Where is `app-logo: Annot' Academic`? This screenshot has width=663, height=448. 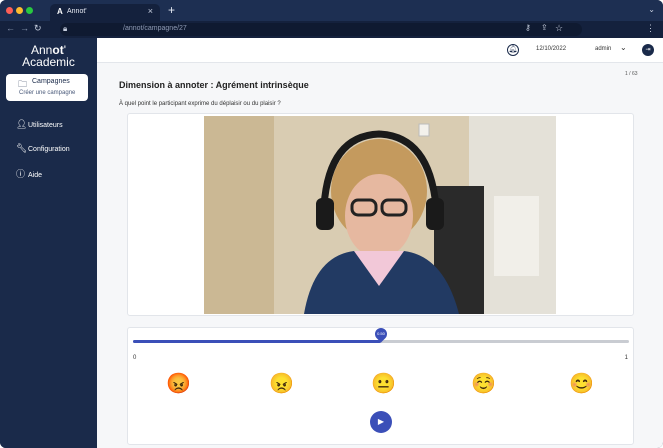 app-logo: Annot' Academic is located at coordinates (48, 56).